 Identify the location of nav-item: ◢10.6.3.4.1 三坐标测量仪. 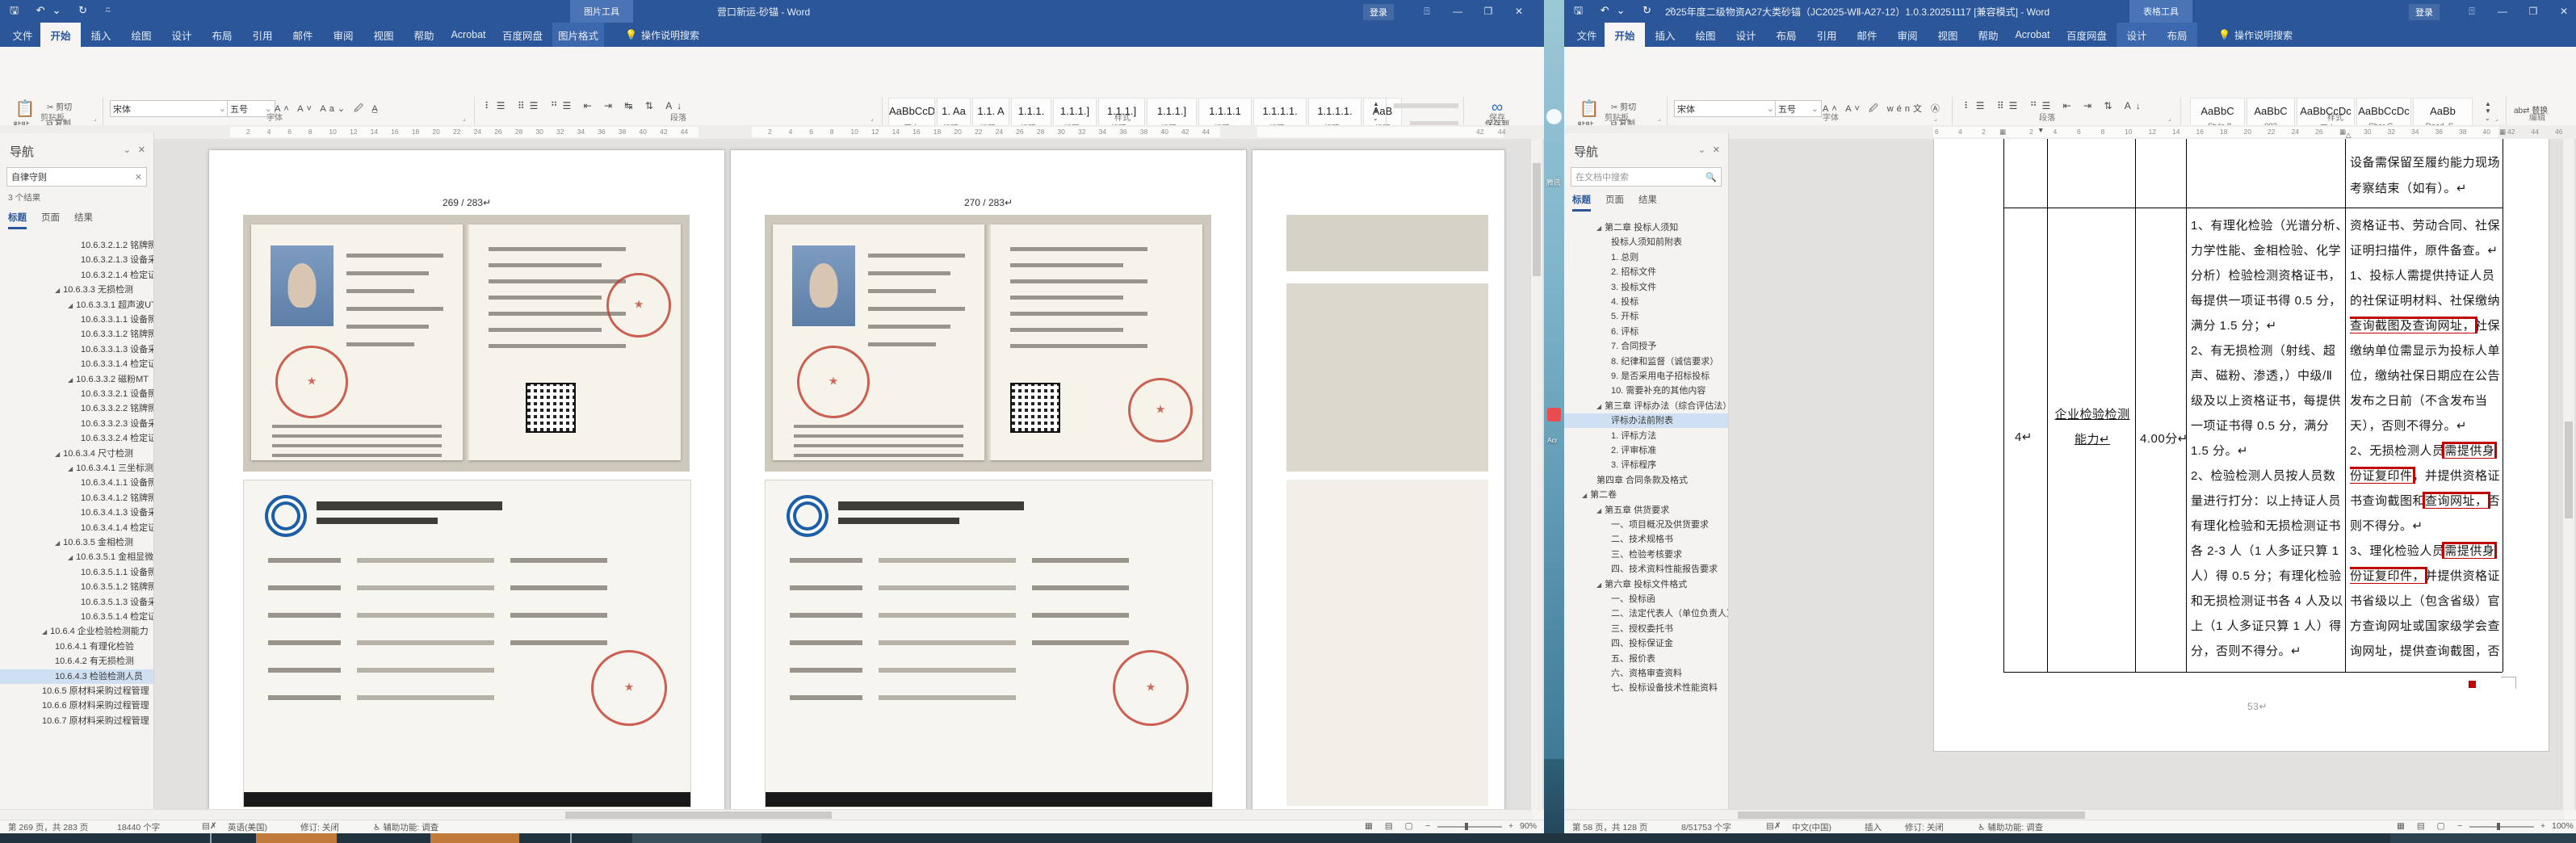
(76, 468).